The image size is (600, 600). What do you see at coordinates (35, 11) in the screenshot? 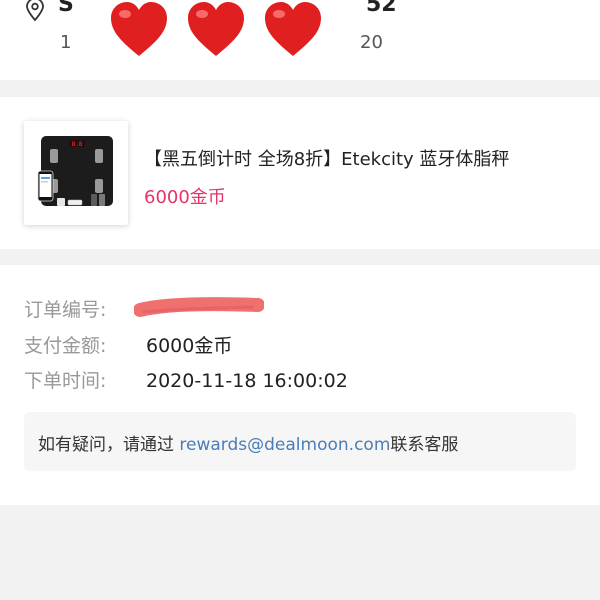
I see `location-pin-icon` at bounding box center [35, 11].